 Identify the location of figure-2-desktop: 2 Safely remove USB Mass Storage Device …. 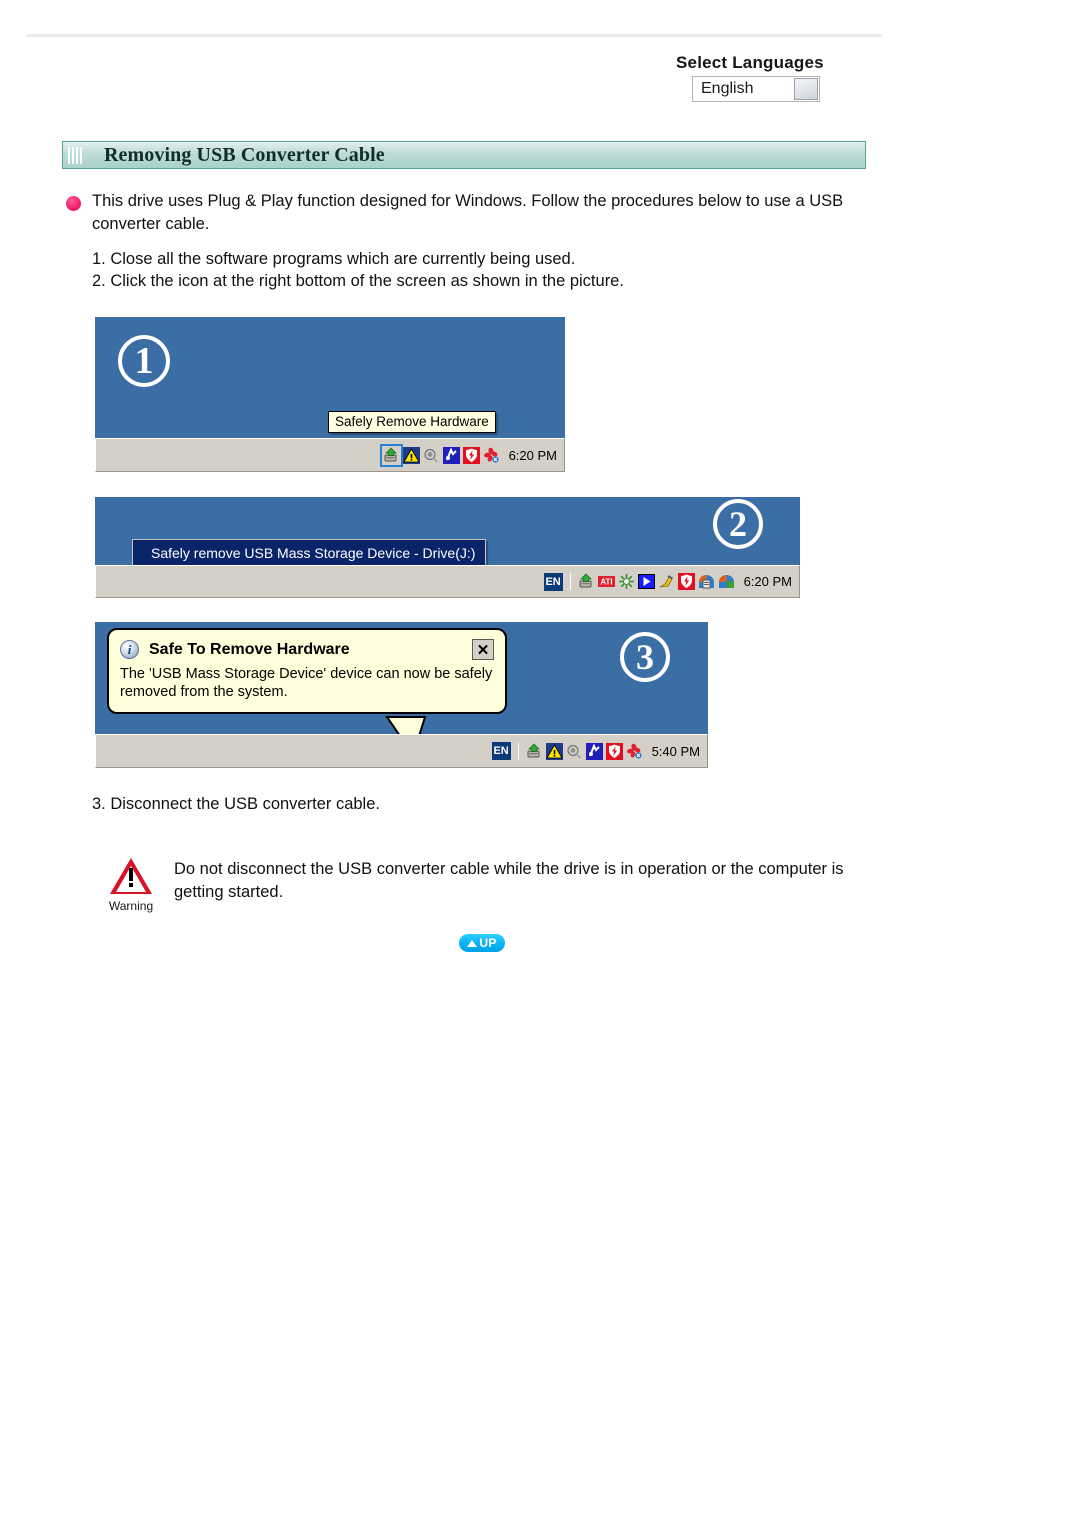
(447, 532).